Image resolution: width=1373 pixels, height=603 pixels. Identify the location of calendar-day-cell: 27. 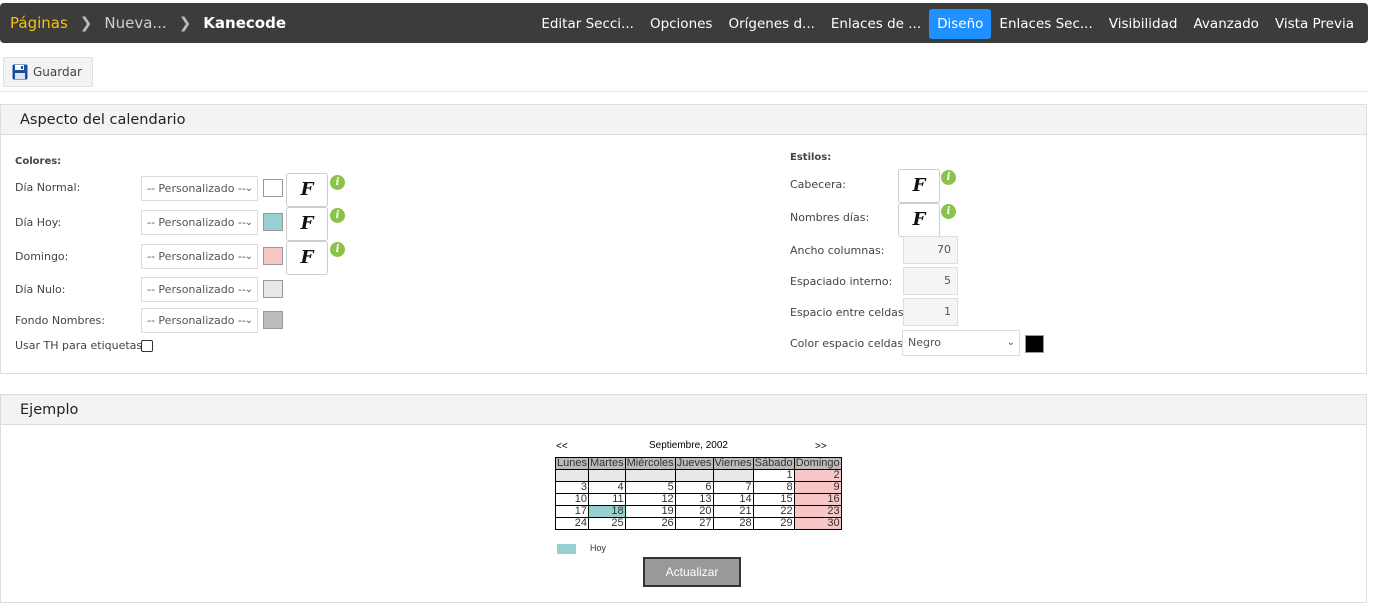
(694, 523).